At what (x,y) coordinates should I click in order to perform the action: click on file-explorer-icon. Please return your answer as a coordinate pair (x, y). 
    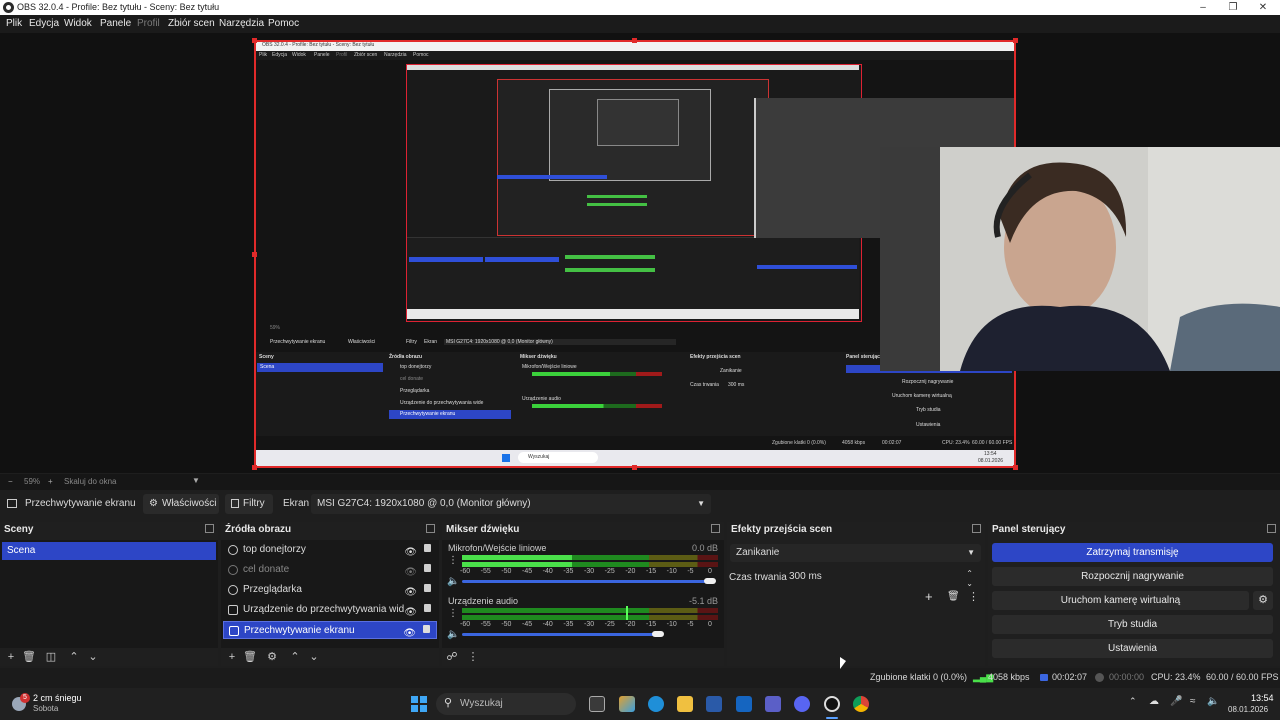
    Looking at the image, I should click on (685, 704).